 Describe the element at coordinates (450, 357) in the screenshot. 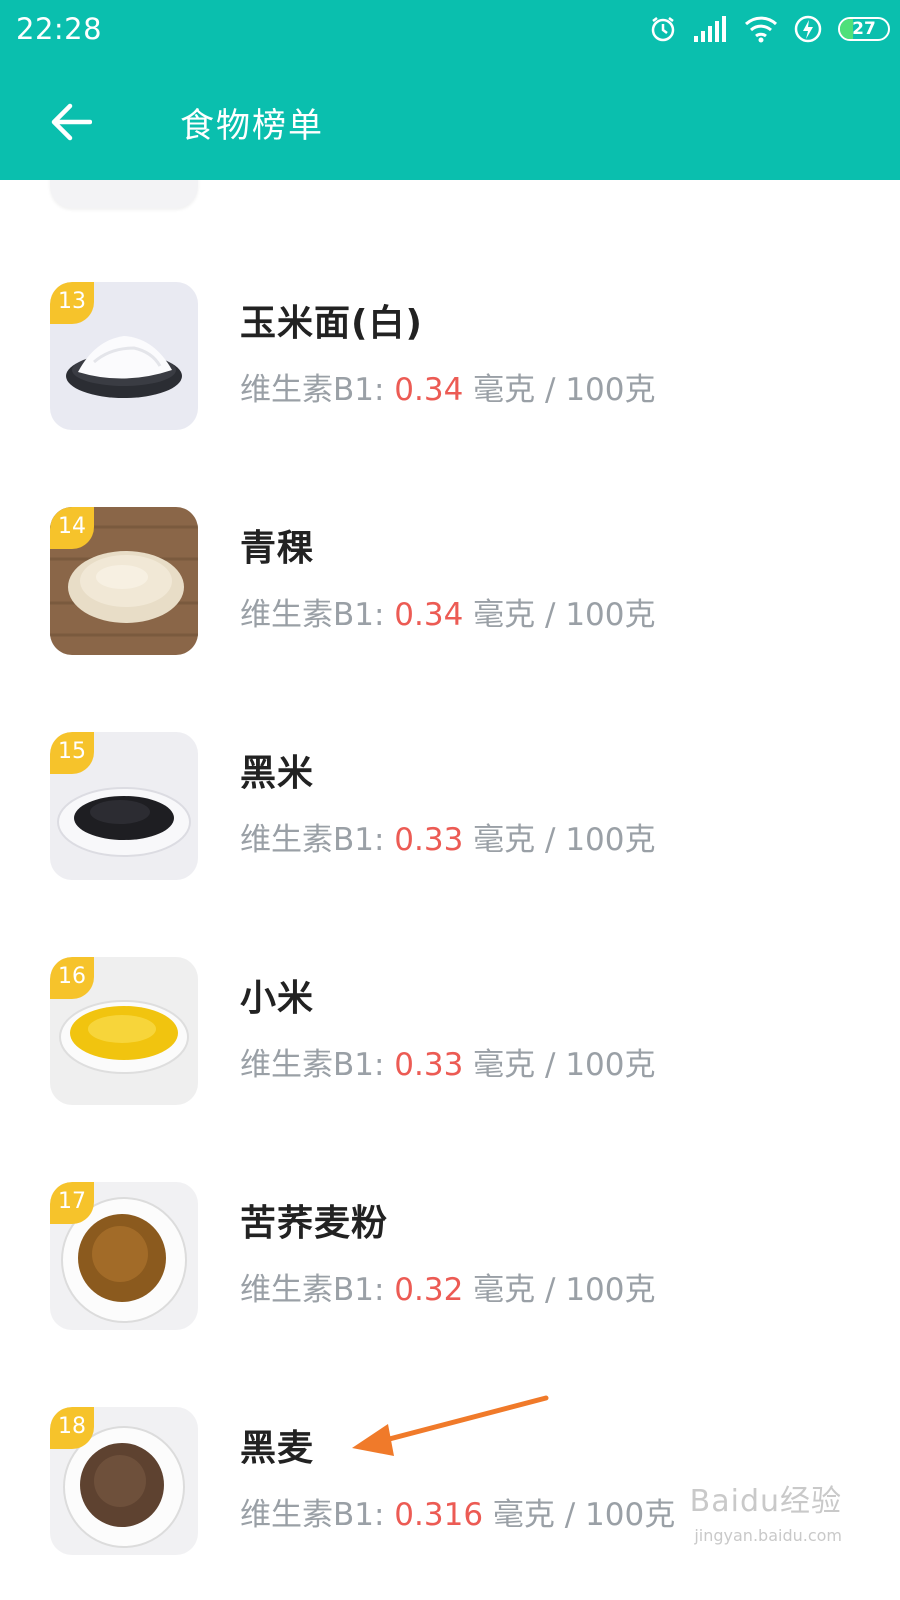

I see `list-item: 13 玉米面(白) 维生素B1: 0.34 毫克 / 100克` at that location.